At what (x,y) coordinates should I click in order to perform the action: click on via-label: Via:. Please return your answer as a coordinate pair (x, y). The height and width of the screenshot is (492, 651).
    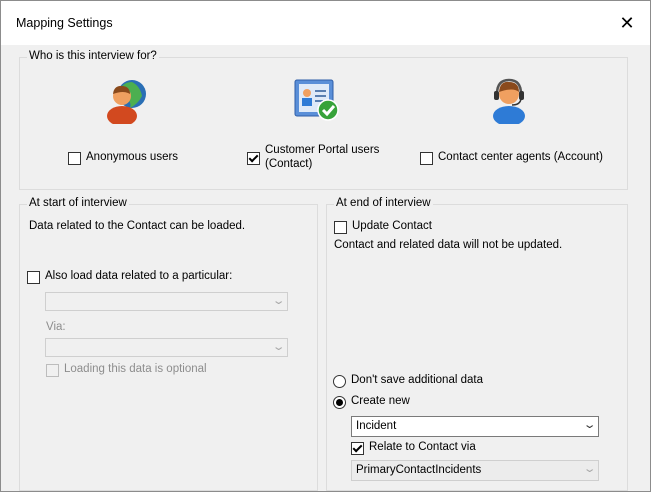
    Looking at the image, I should click on (56, 327).